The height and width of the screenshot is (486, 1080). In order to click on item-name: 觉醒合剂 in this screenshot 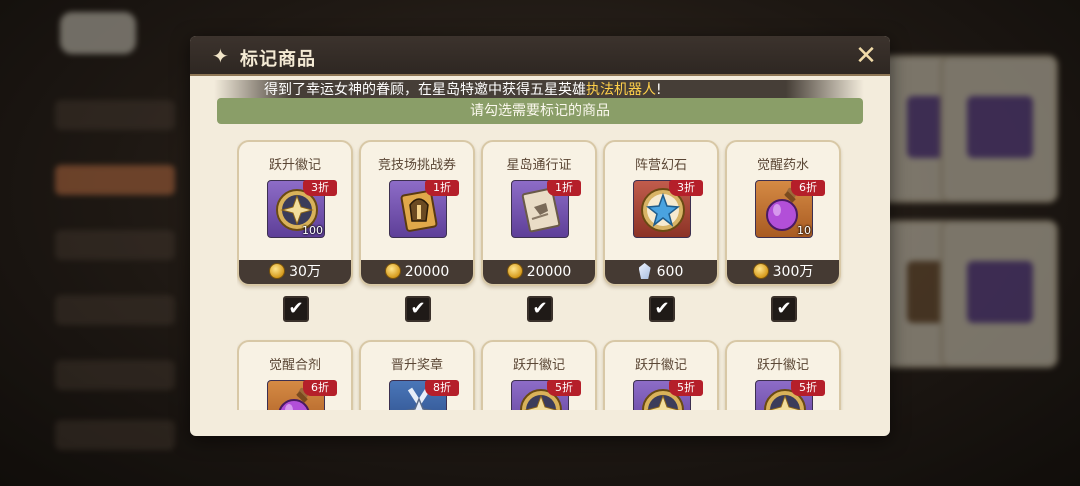, I will do `click(294, 365)`.